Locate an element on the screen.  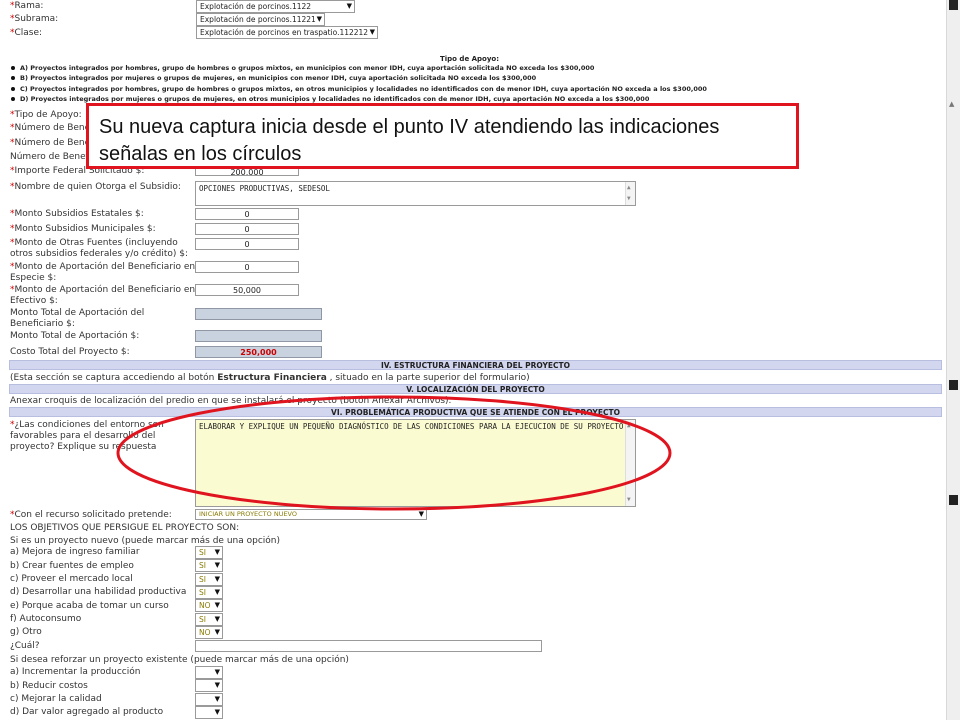
annotation-overlay is located at coordinates (394, 453).